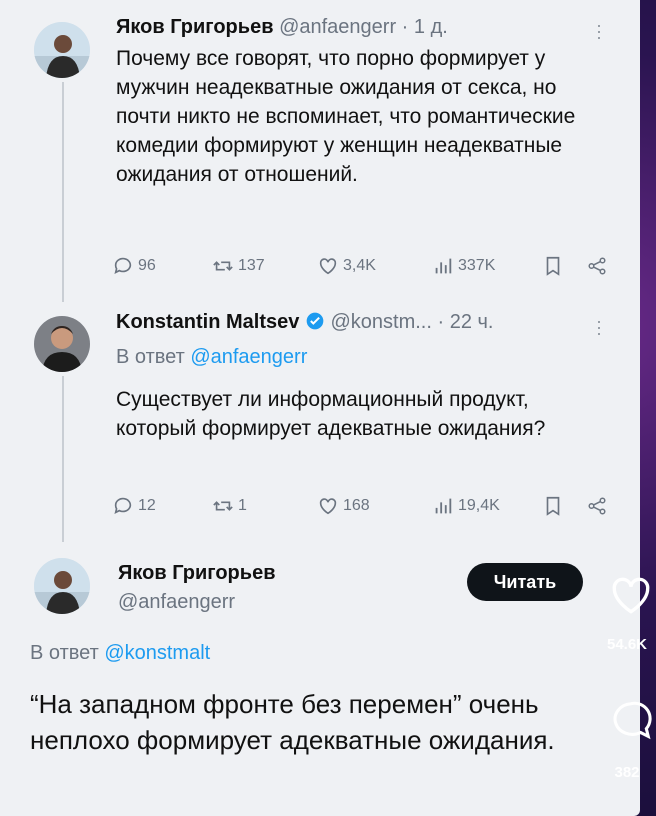 This screenshot has height=816, width=656. I want to click on retweet-button: 137, so click(238, 266).